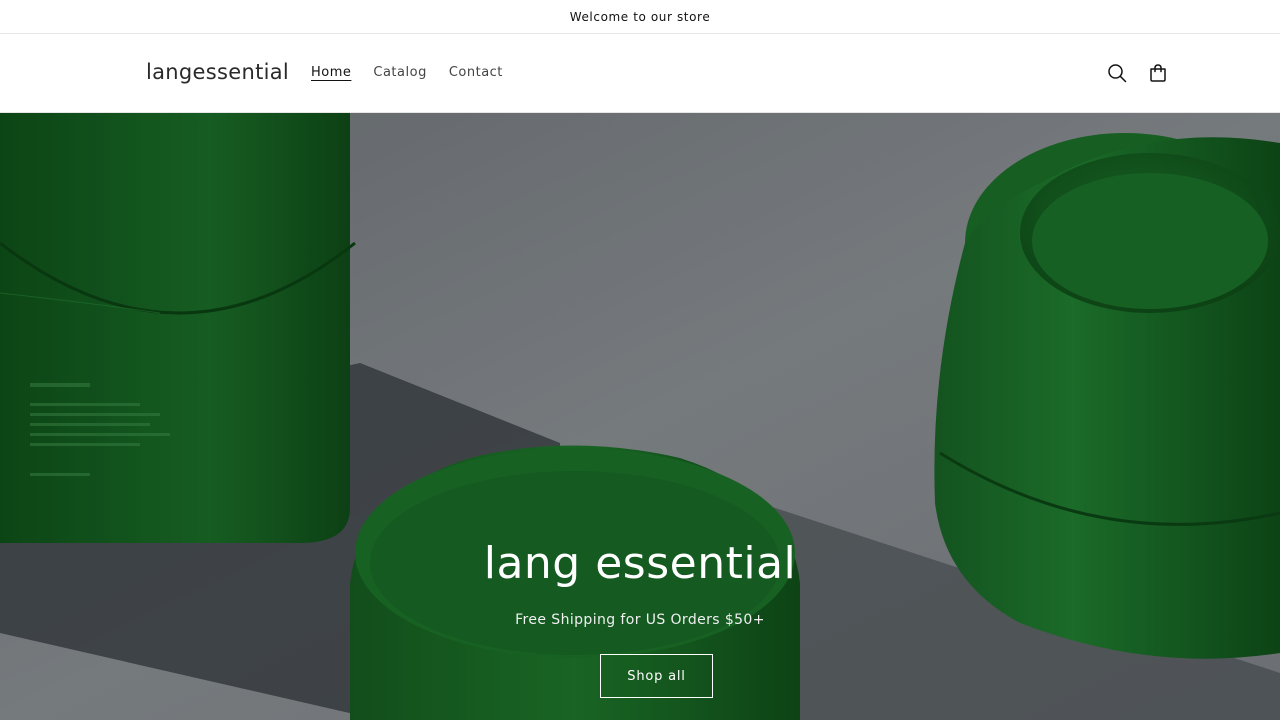 Image resolution: width=1280 pixels, height=720 pixels. What do you see at coordinates (640, 620) in the screenshot?
I see `hero-subtitle: Free Shipping for US Orders $50+` at bounding box center [640, 620].